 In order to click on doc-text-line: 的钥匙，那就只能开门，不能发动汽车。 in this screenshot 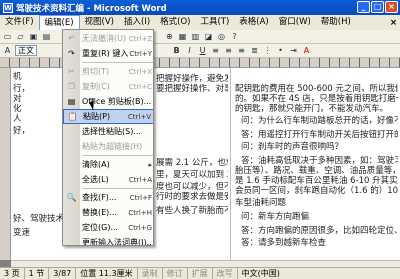, I will do `click(312, 109)`.